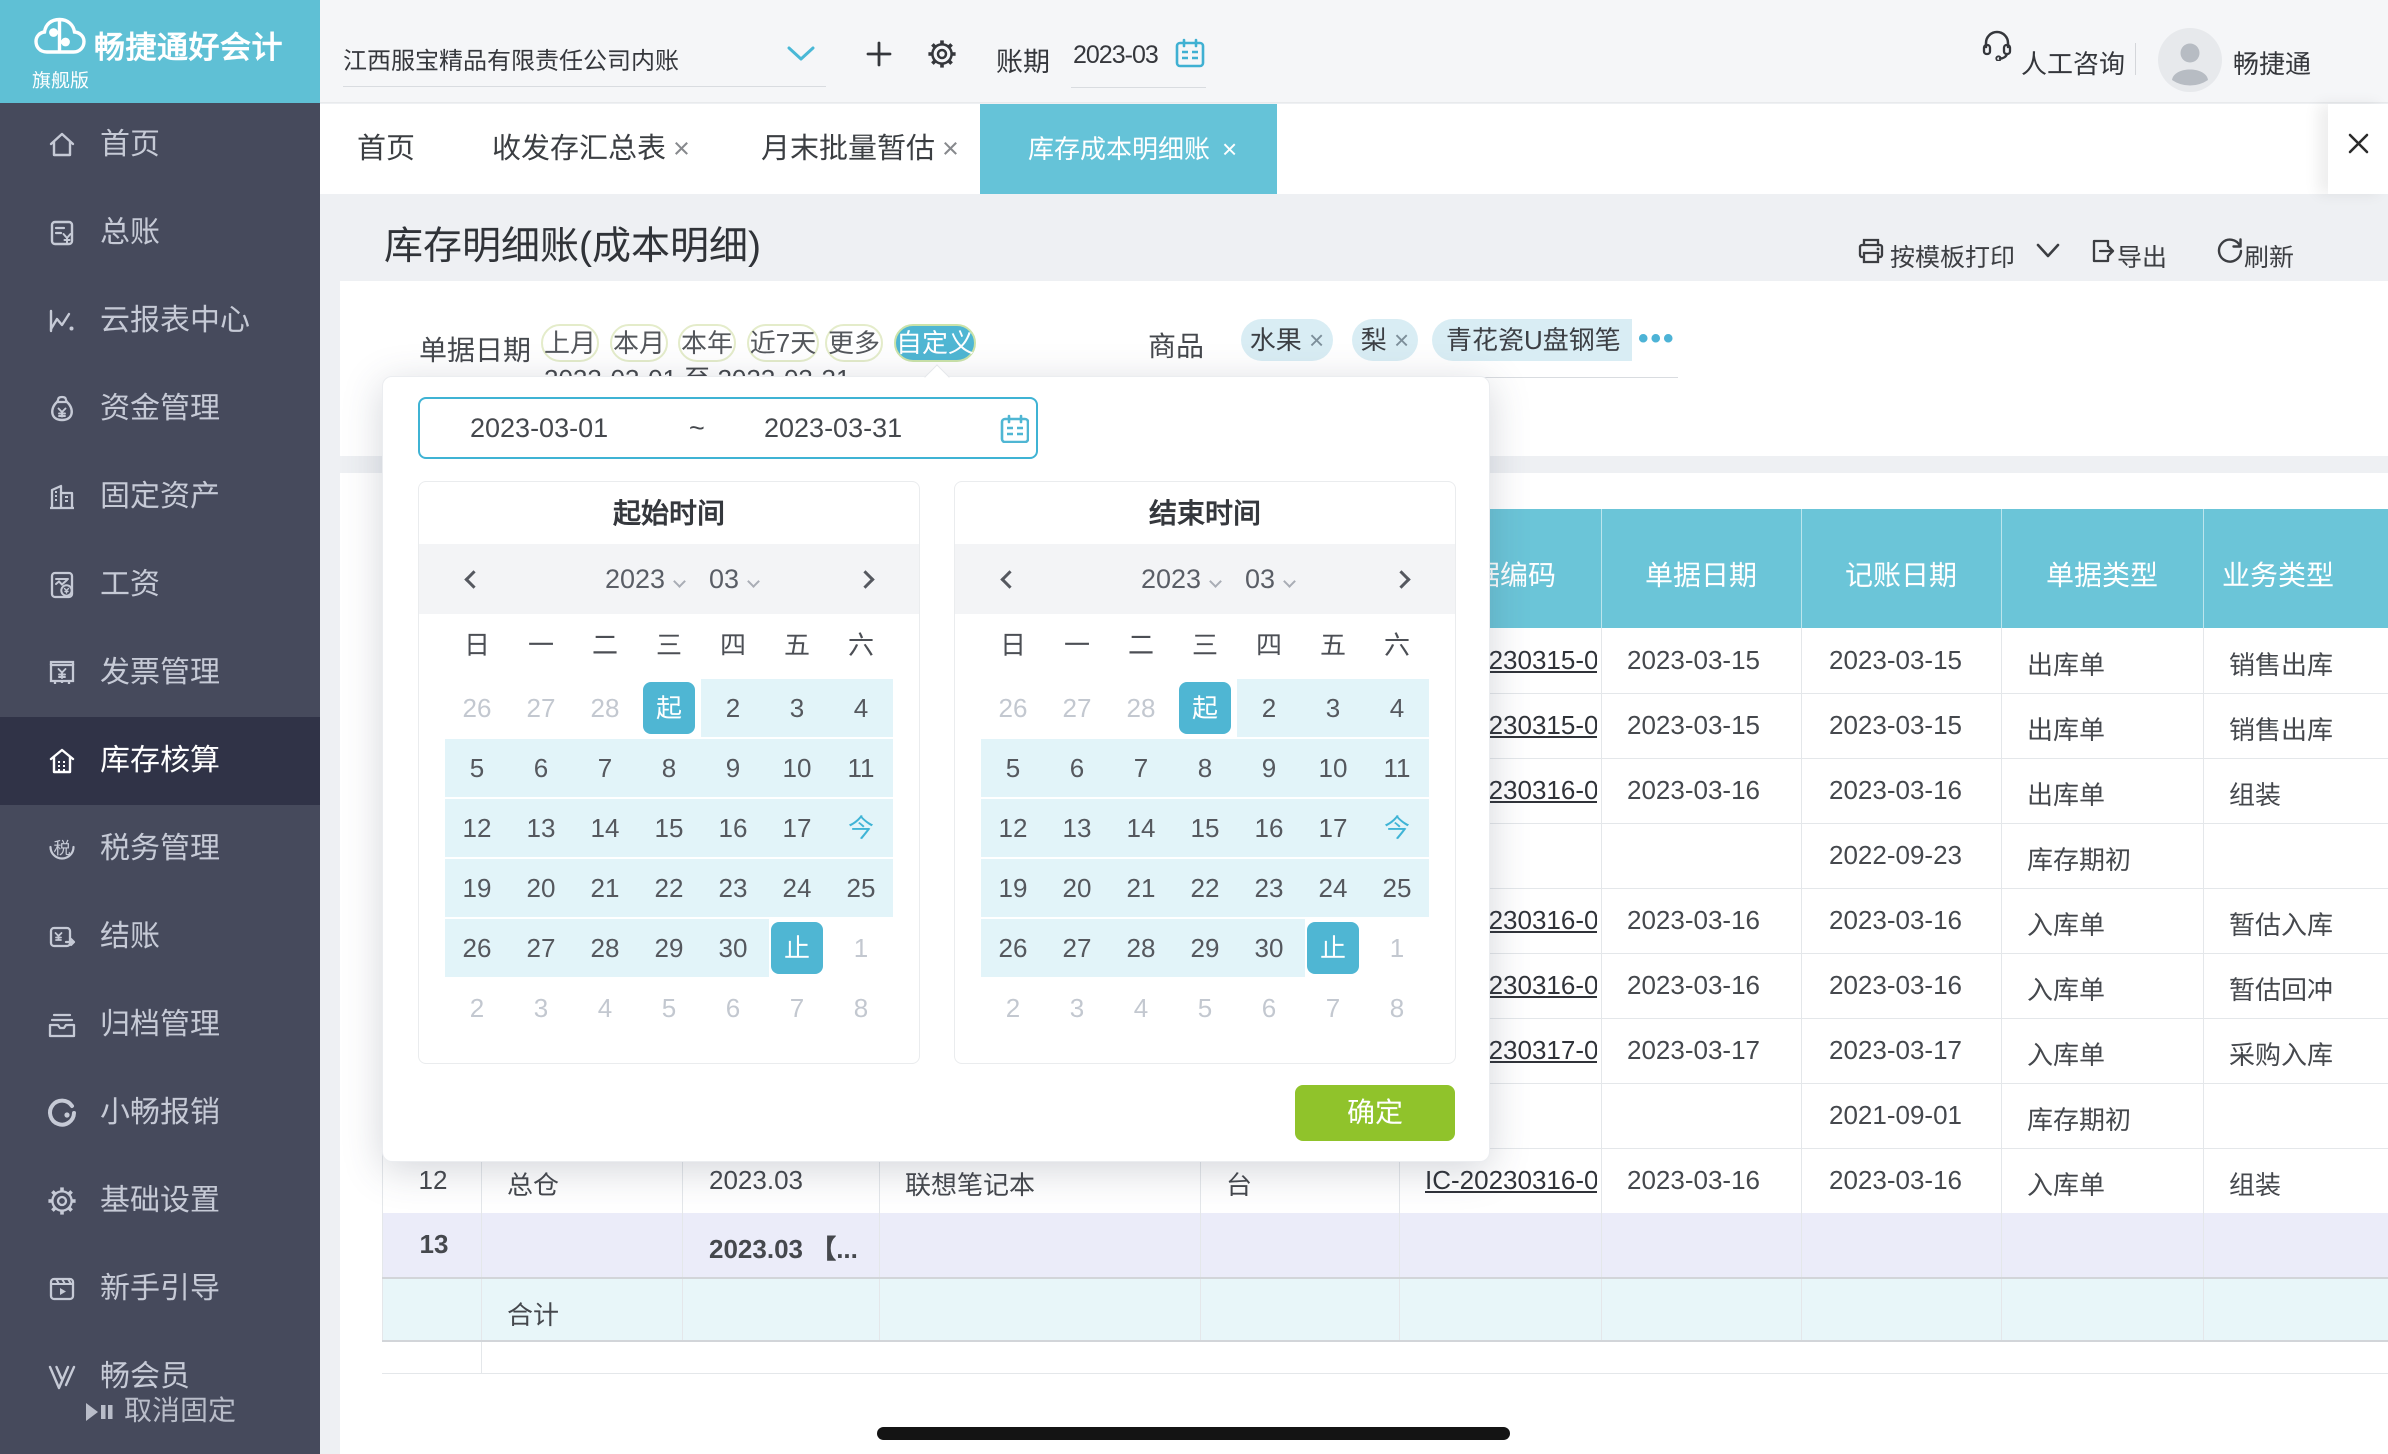 The width and height of the screenshot is (2388, 1454). Describe the element at coordinates (62, 846) in the screenshot. I see `svg-text: 税` at that location.